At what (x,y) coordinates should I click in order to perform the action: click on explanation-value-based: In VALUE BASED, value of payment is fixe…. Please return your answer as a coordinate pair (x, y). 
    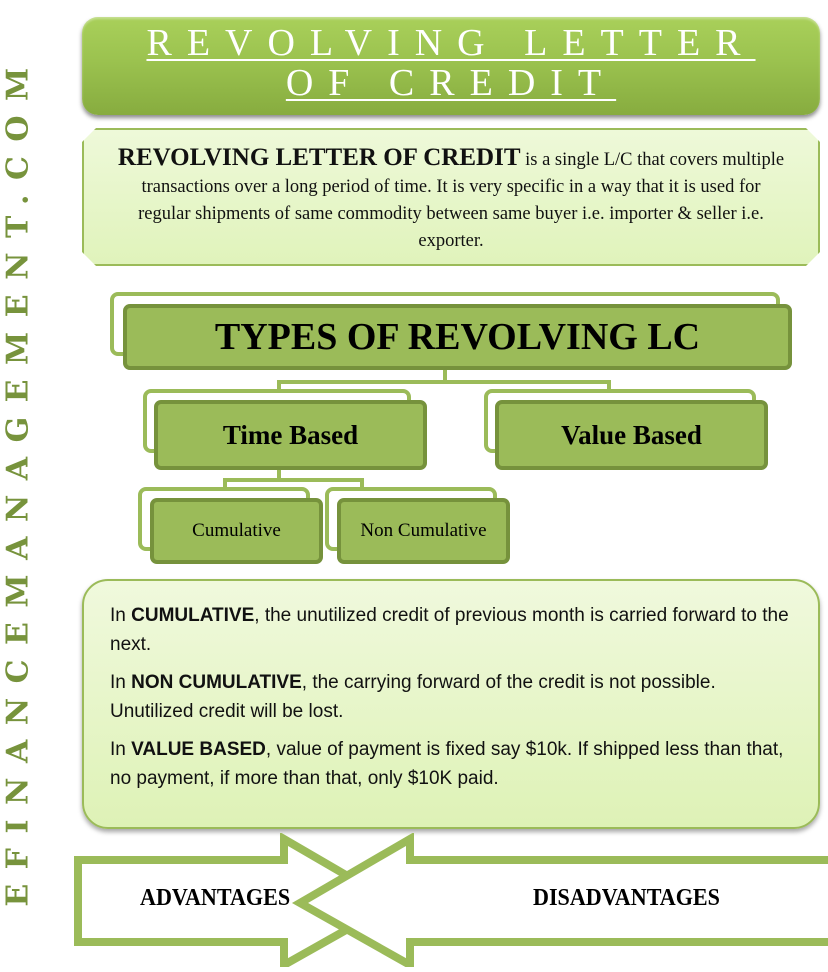
    Looking at the image, I should click on (452, 764).